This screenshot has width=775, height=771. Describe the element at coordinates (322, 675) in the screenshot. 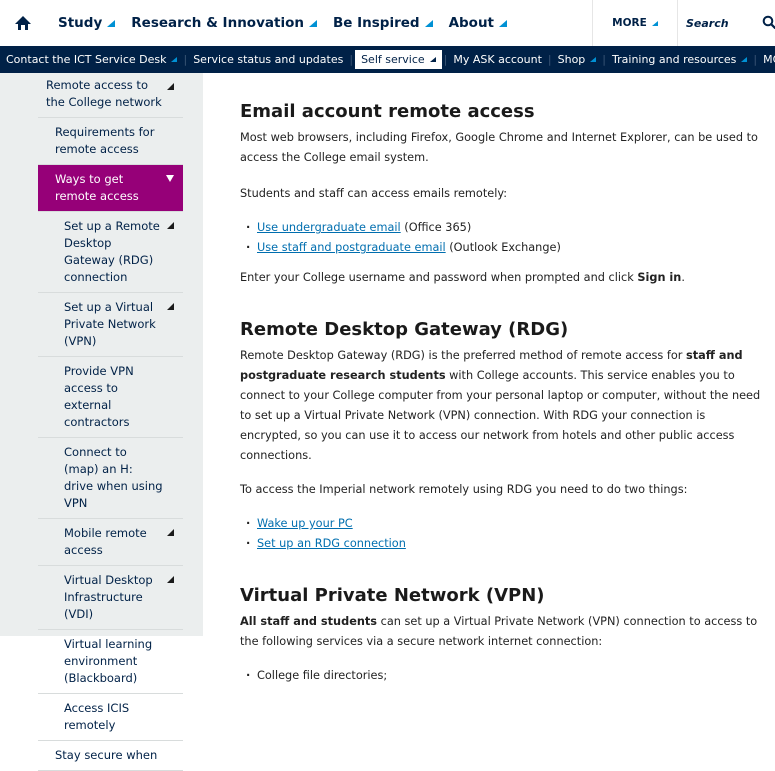

I see `vpn-service-item: College file directories;` at that location.